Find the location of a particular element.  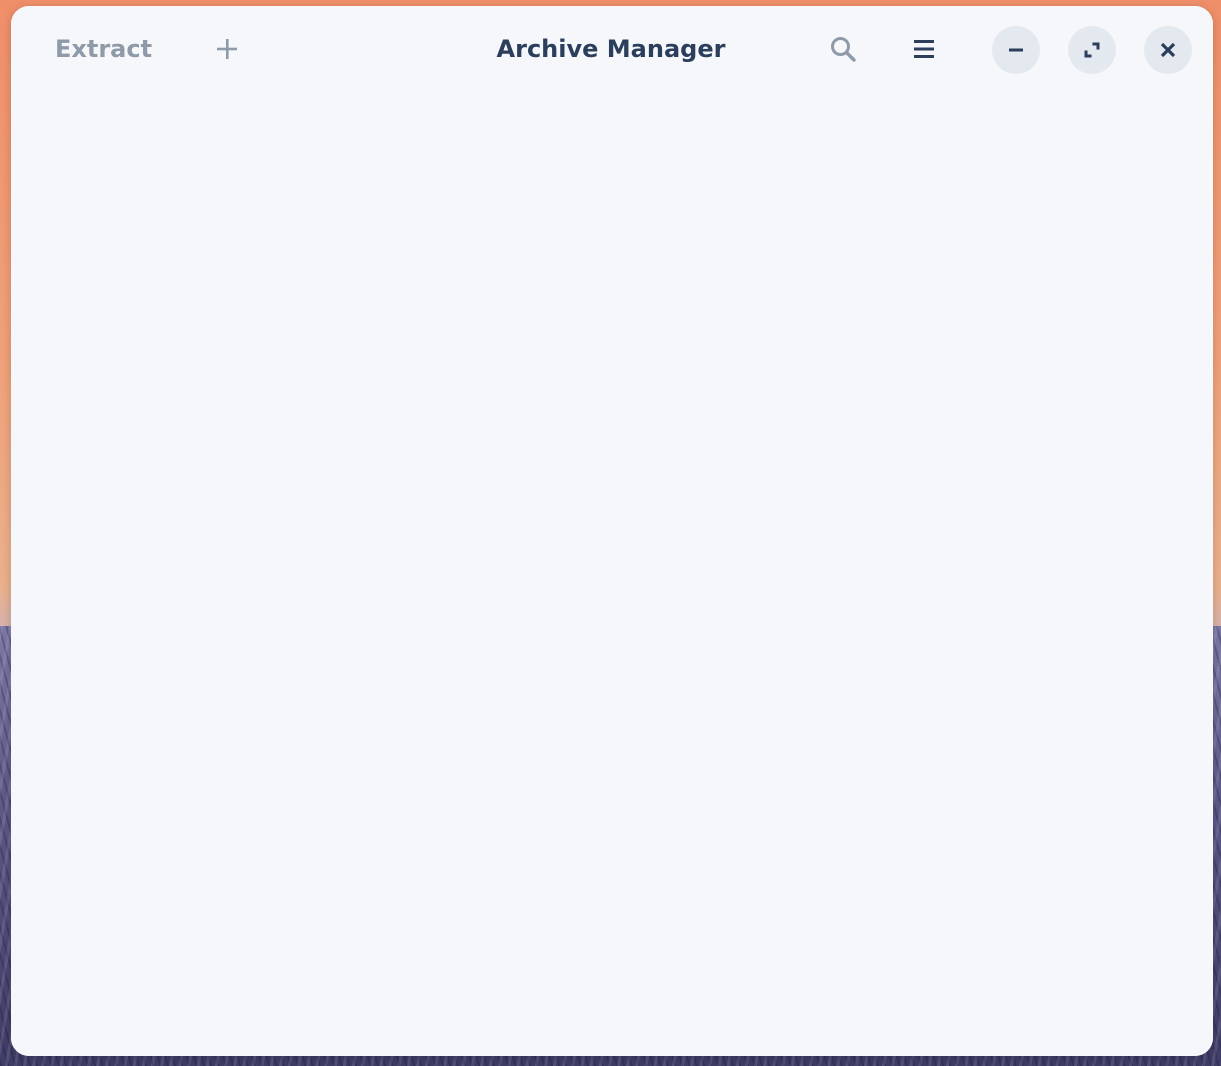

maximize-icon is located at coordinates (1092, 50).